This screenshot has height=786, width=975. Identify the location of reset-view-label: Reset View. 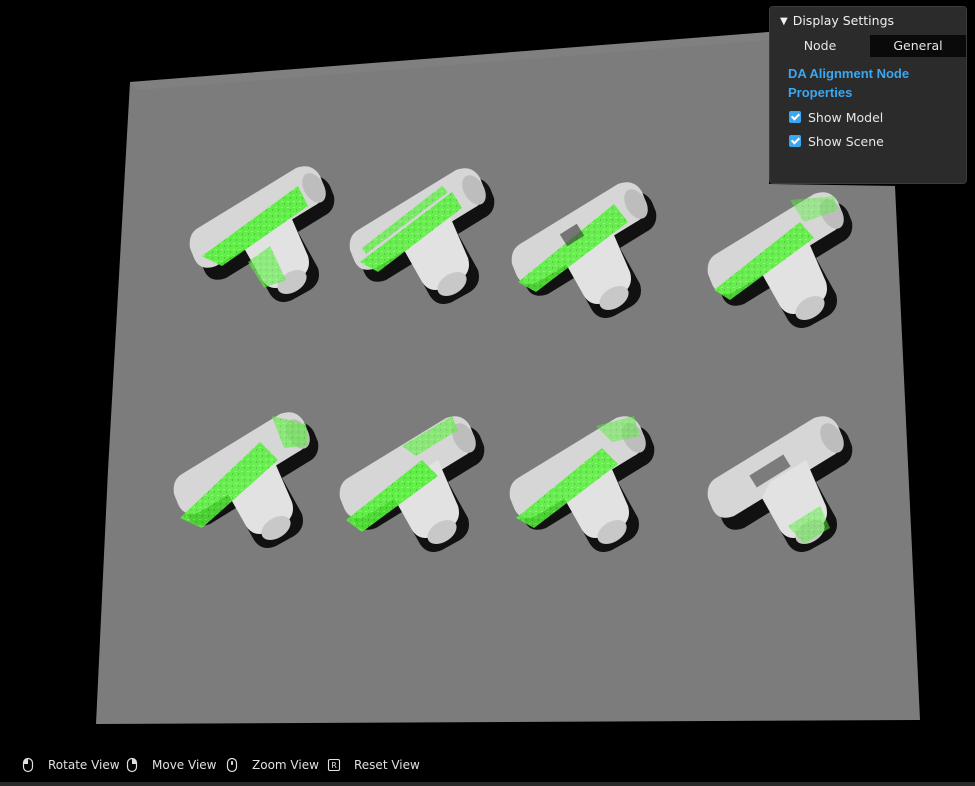
(387, 765).